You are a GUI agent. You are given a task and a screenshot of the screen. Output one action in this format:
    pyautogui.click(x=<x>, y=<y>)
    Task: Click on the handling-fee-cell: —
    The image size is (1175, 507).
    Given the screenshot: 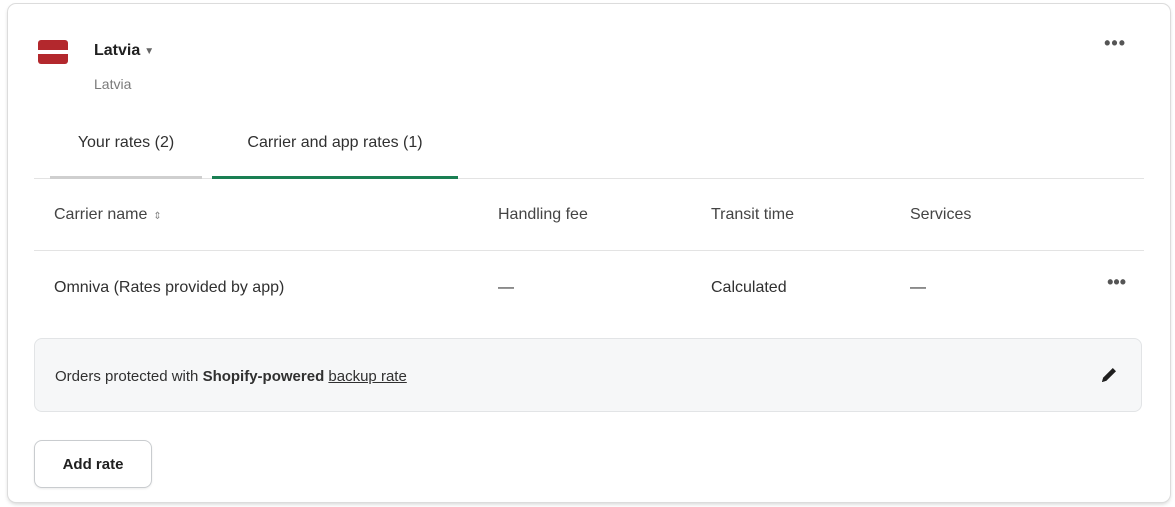 What is the action you would take?
    pyautogui.click(x=506, y=287)
    